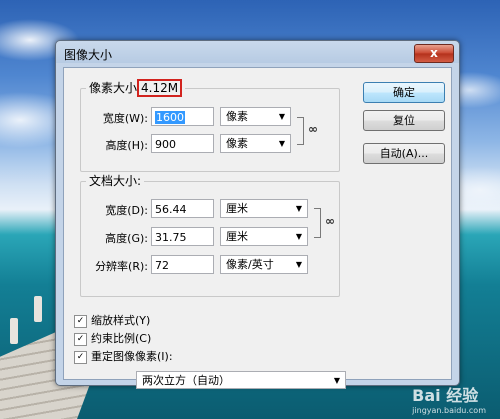 This screenshot has height=419, width=500. What do you see at coordinates (257, 53) in the screenshot?
I see `title-bar: 图像大小 x` at bounding box center [257, 53].